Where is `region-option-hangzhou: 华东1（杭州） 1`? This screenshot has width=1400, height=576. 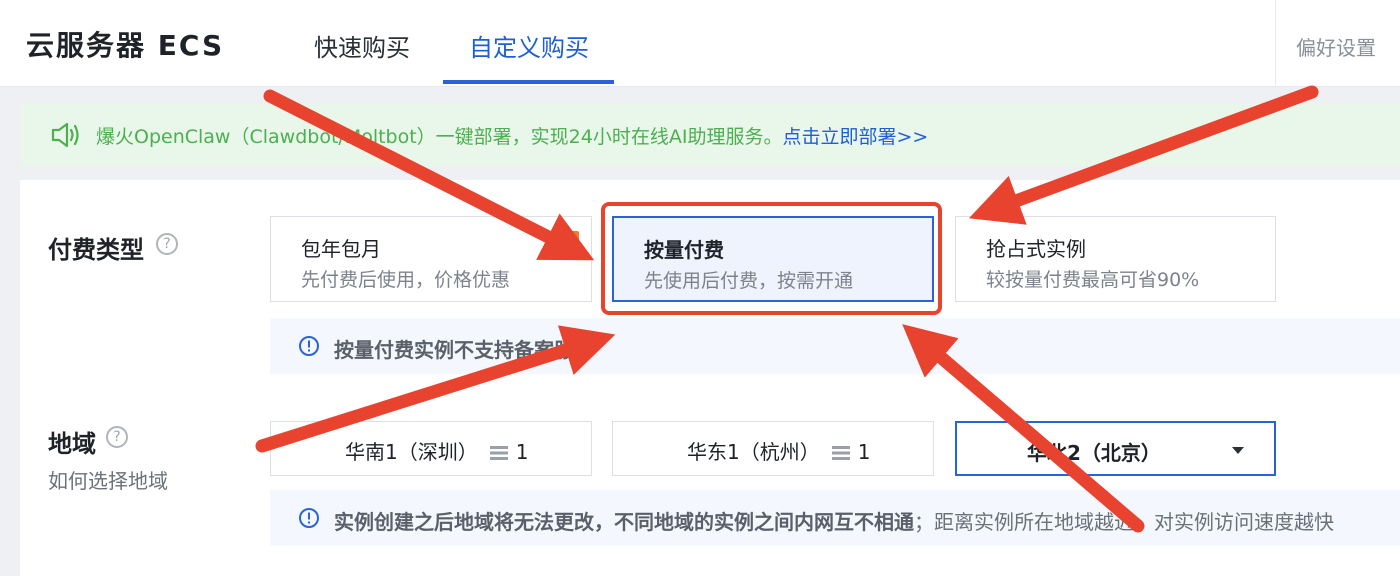
region-option-hangzhou: 华东1（杭州） 1 is located at coordinates (773, 448).